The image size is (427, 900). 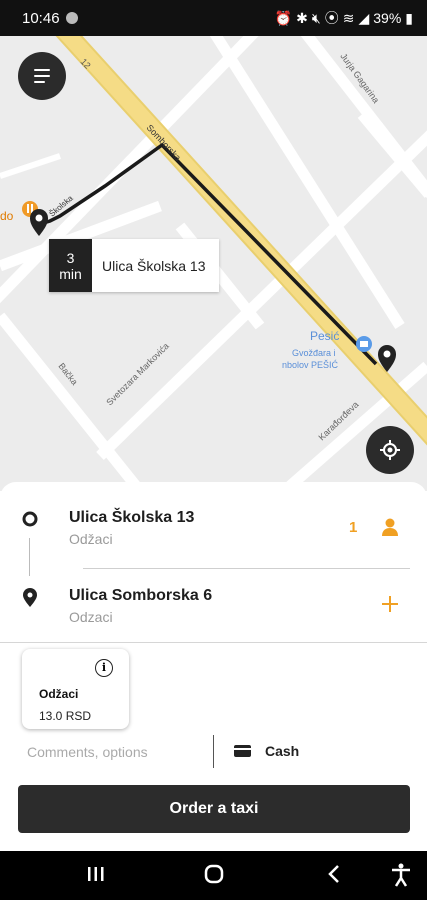 What do you see at coordinates (96, 874) in the screenshot?
I see `recent-apps-icon` at bounding box center [96, 874].